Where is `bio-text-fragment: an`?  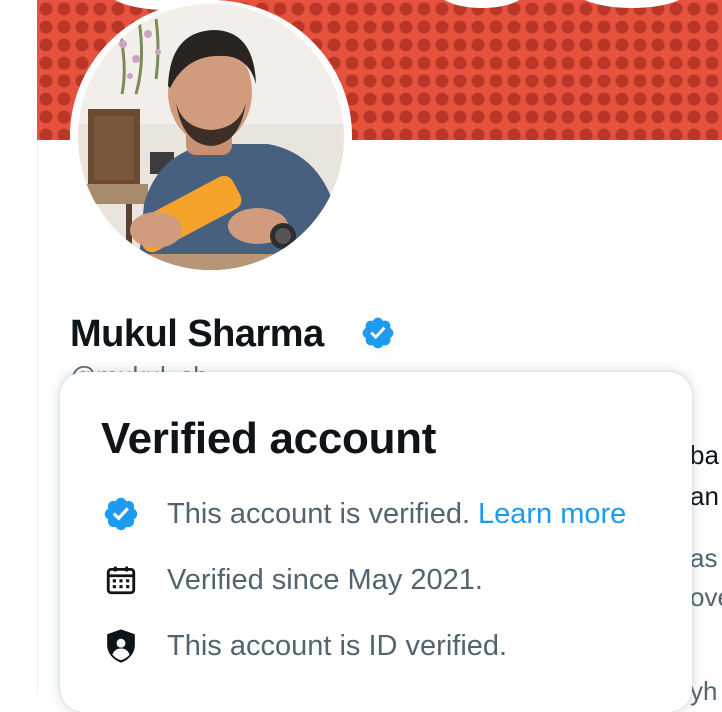 bio-text-fragment: an is located at coordinates (704, 496).